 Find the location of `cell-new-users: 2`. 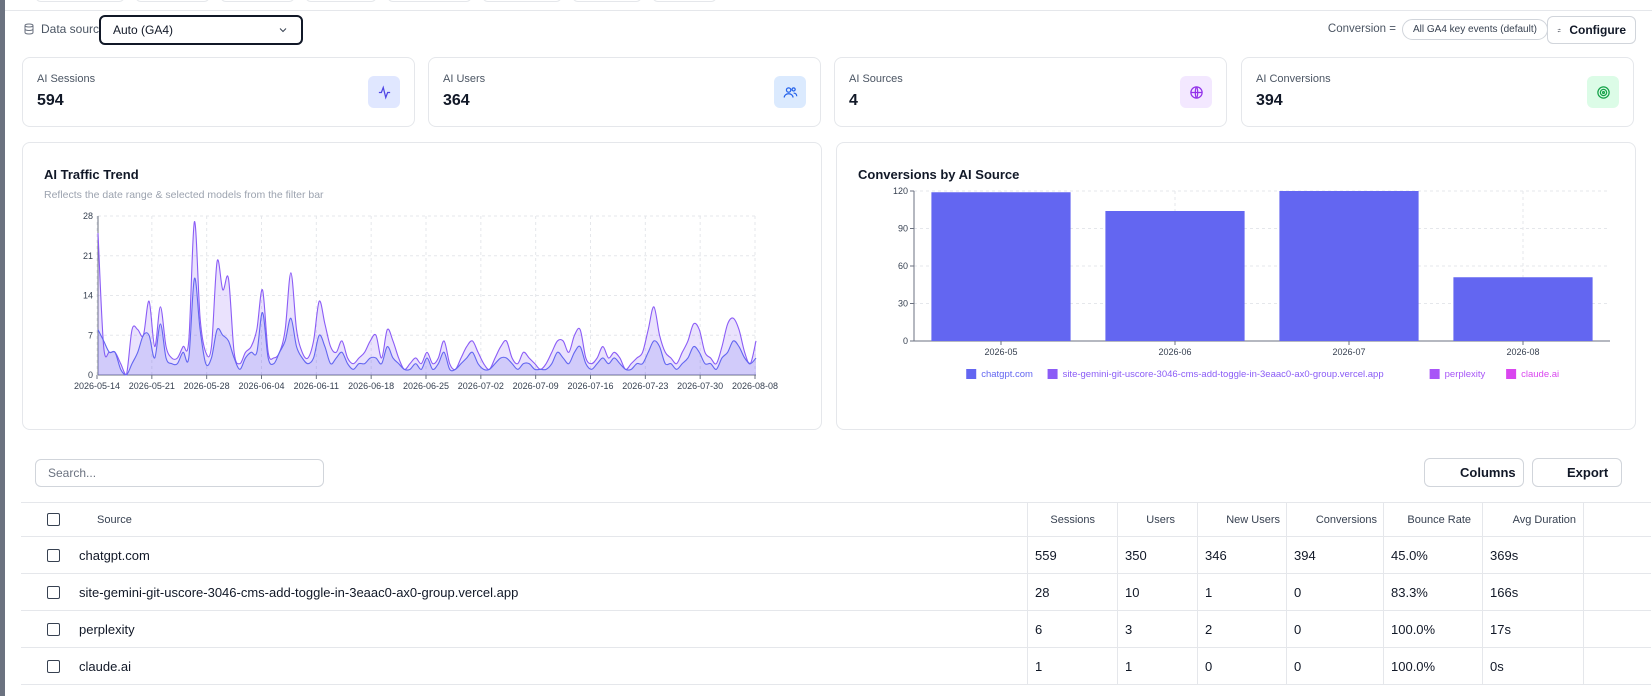

cell-new-users: 2 is located at coordinates (1209, 629).